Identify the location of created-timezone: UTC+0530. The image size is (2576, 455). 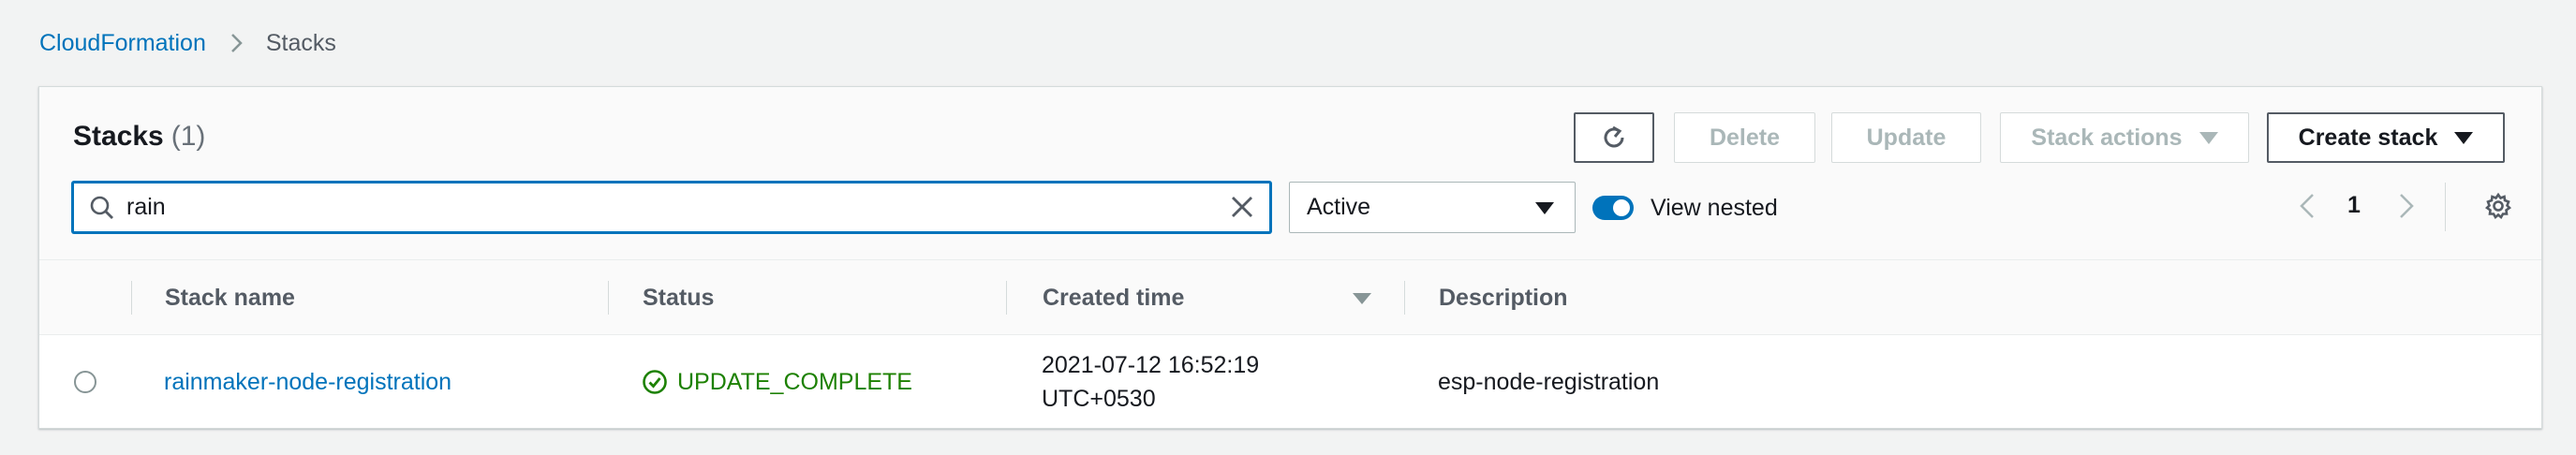
(1099, 399).